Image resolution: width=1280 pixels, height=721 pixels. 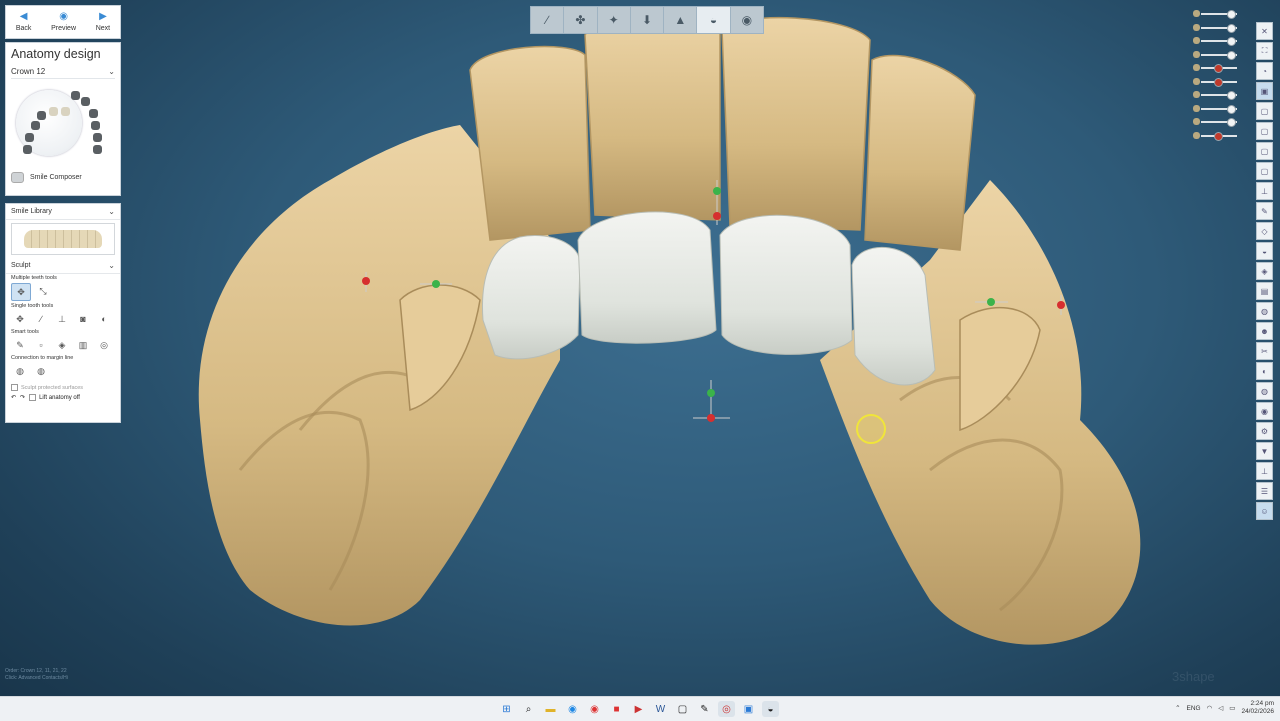 I want to click on disabled-tool: ▫, so click(x=41, y=345).